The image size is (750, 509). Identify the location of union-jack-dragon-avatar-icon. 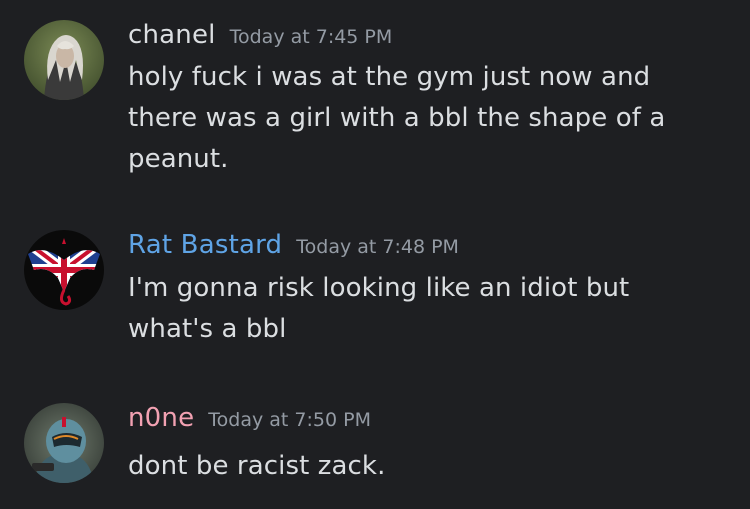
(64, 270).